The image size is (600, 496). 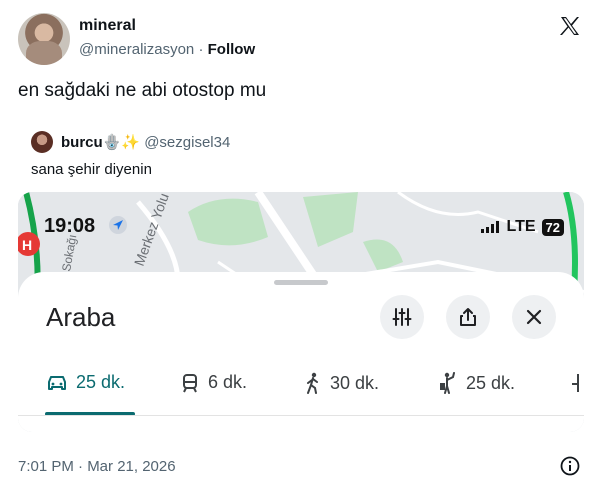 I want to click on tab-hitchhike: 25 dk., so click(x=476, y=383).